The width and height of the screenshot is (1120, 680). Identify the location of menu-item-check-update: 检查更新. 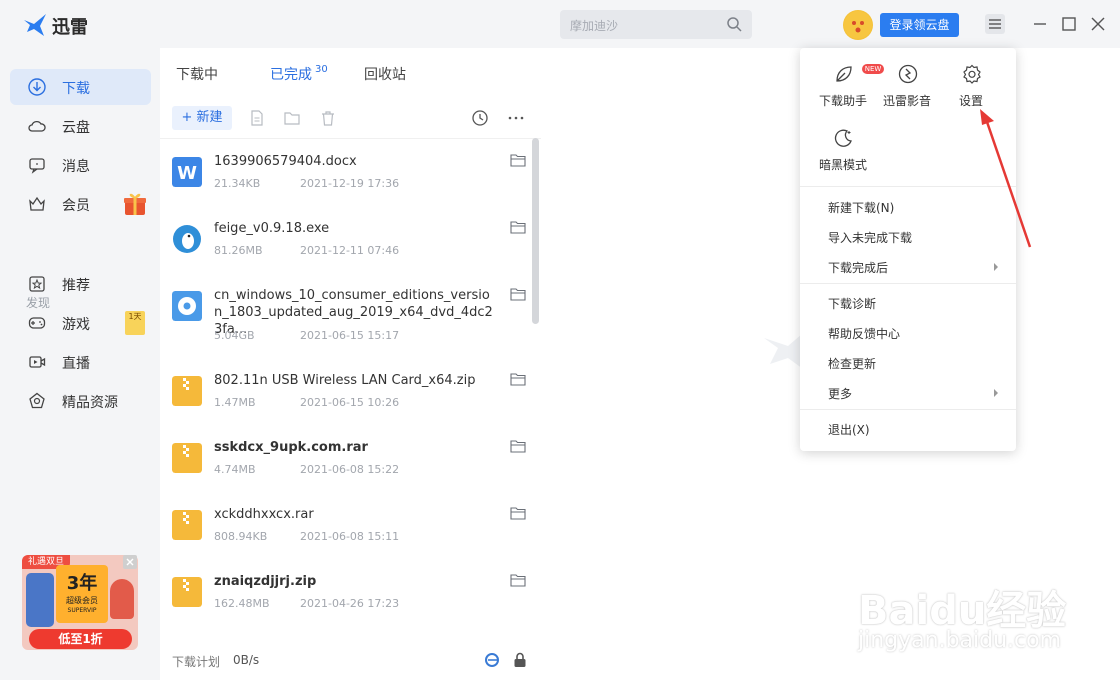
(852, 363).